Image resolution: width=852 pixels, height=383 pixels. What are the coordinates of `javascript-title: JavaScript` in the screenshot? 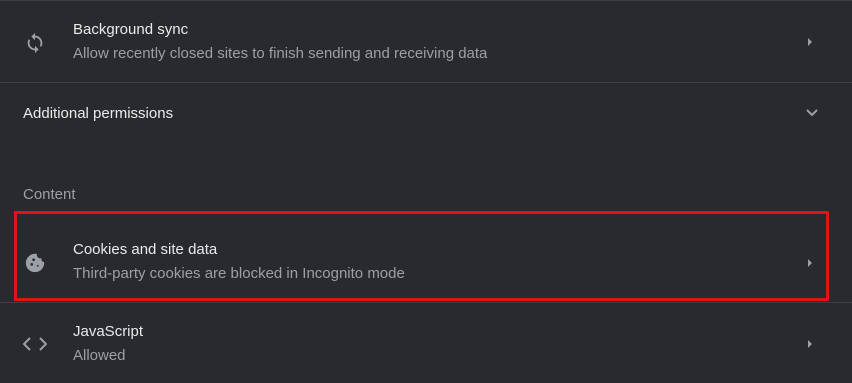 It's located at (108, 331).